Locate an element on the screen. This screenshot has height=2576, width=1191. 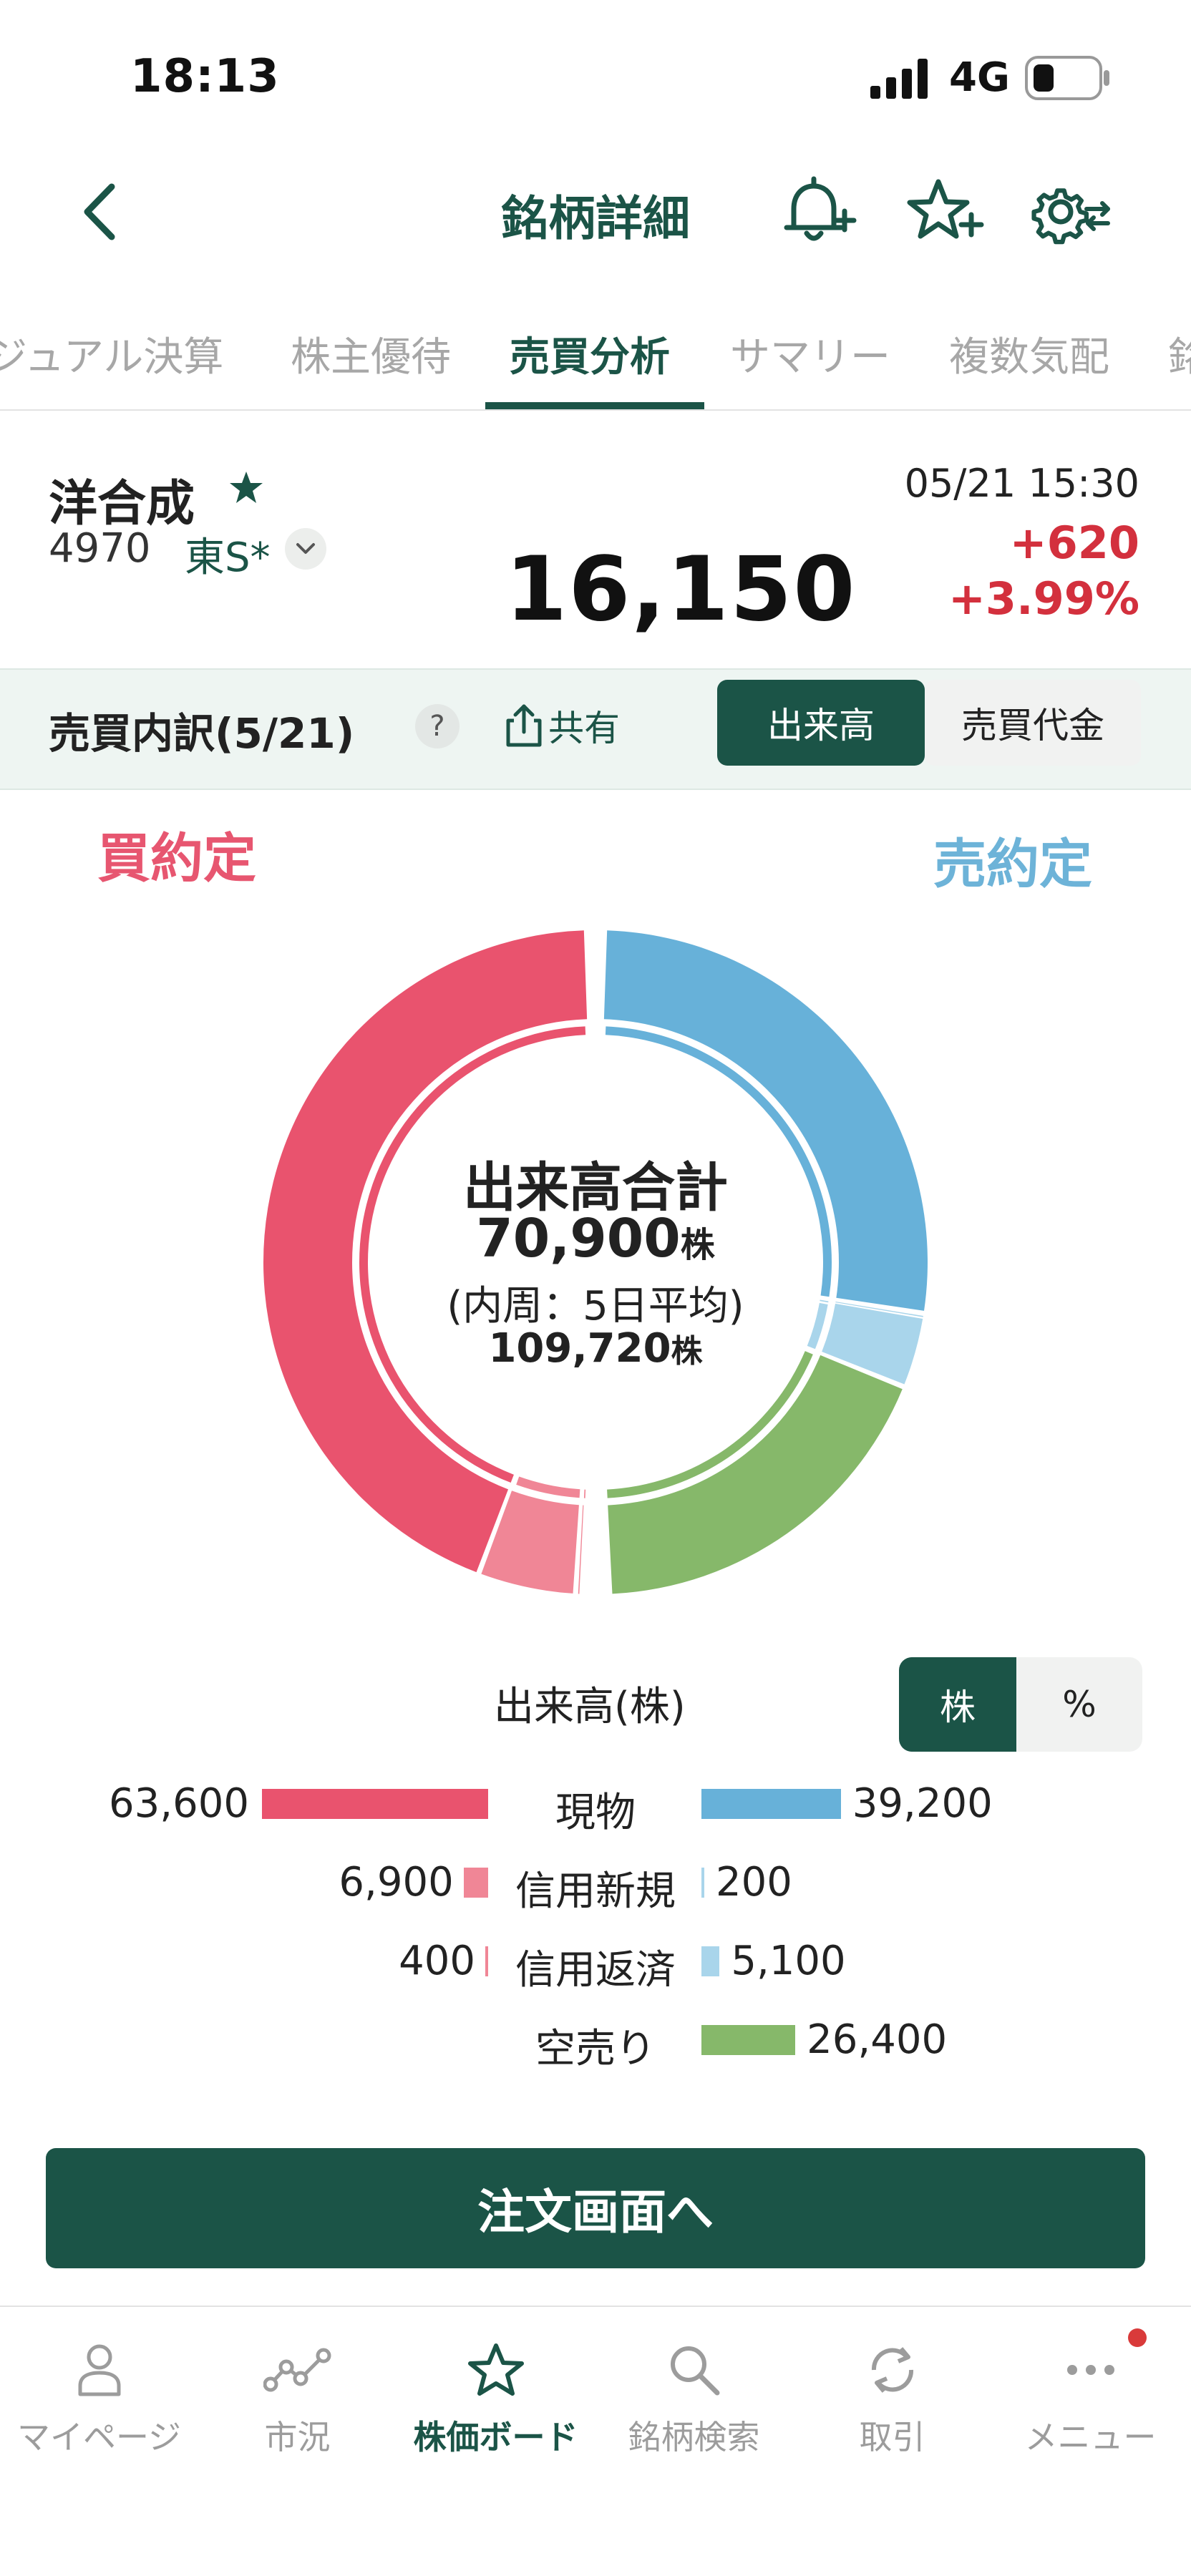
share-icon is located at coordinates (524, 725).